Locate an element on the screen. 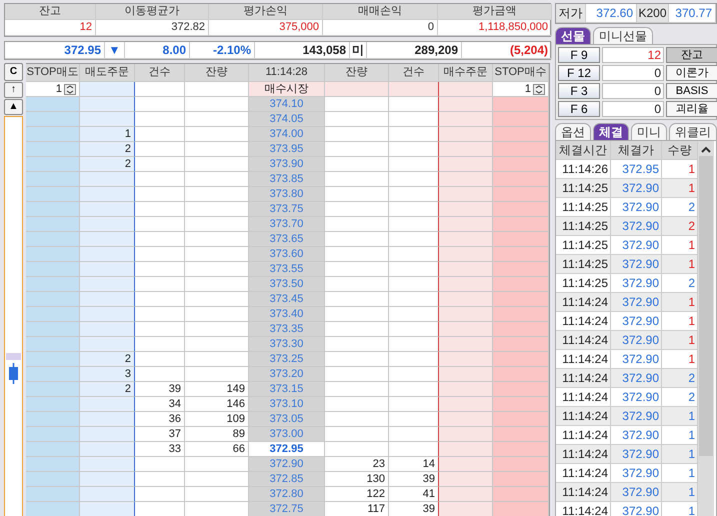  price-cell: 373.15 is located at coordinates (287, 389).